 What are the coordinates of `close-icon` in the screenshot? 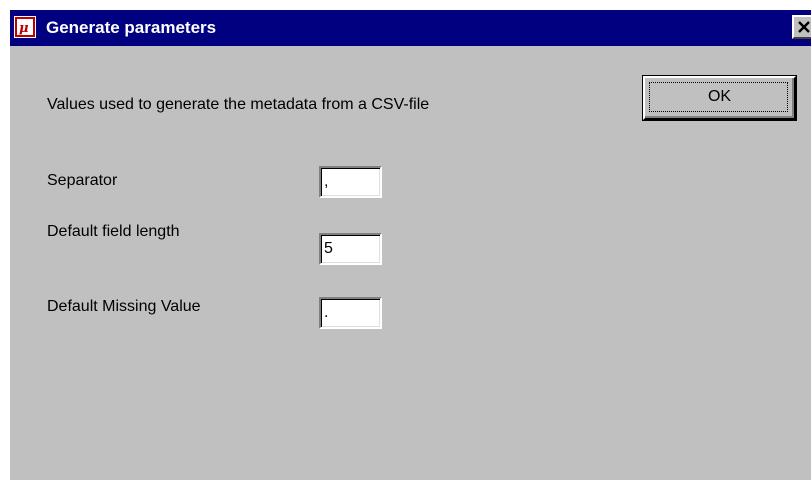 It's located at (804, 27).